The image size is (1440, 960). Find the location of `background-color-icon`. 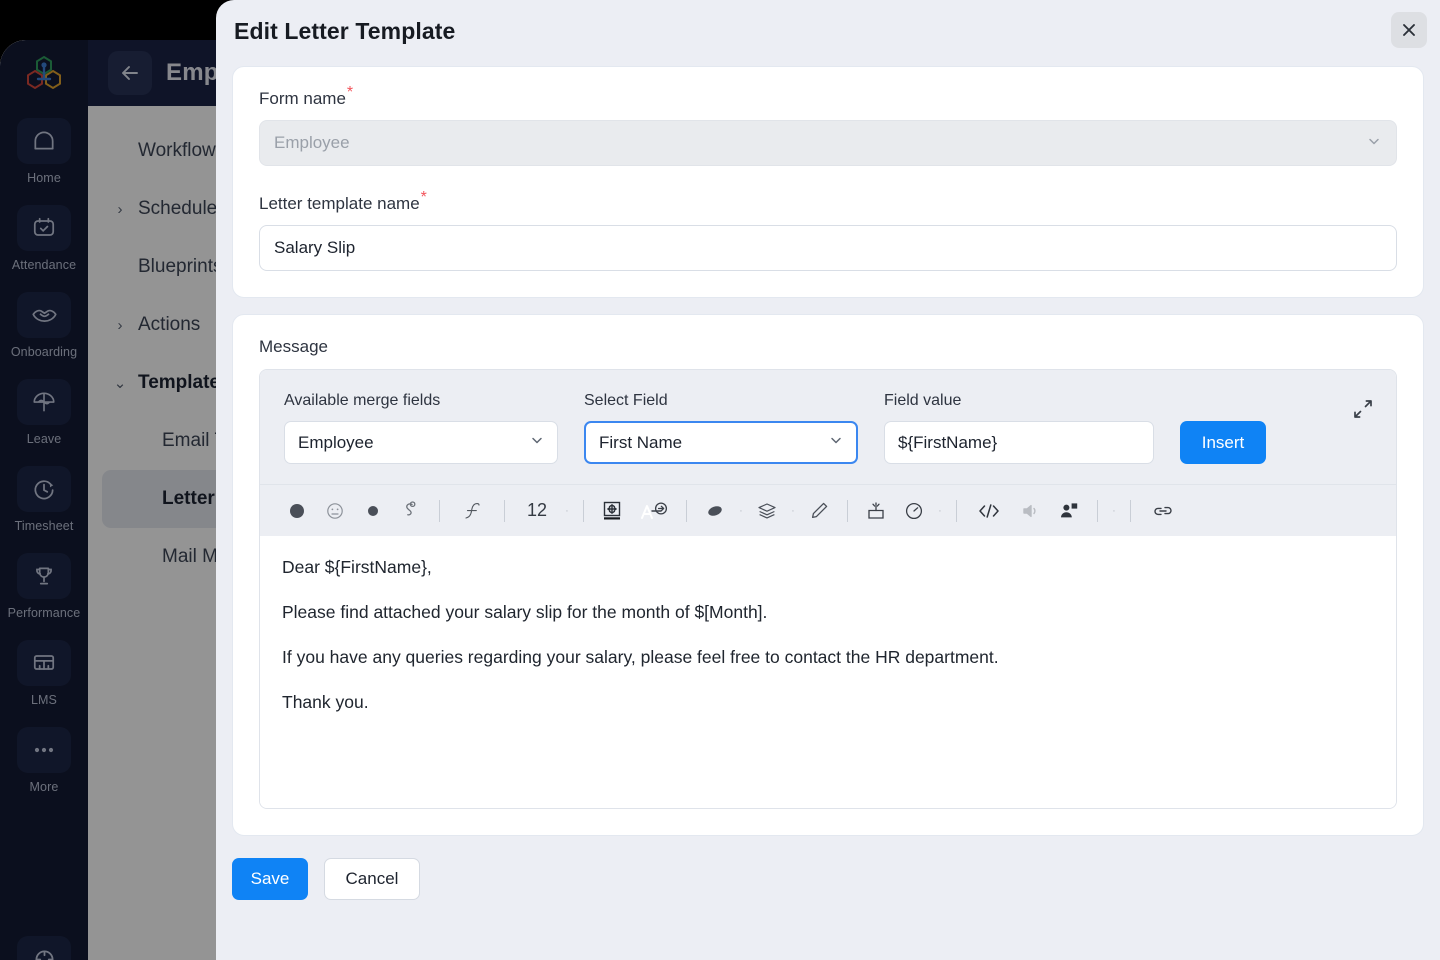

background-color-icon is located at coordinates (373, 511).